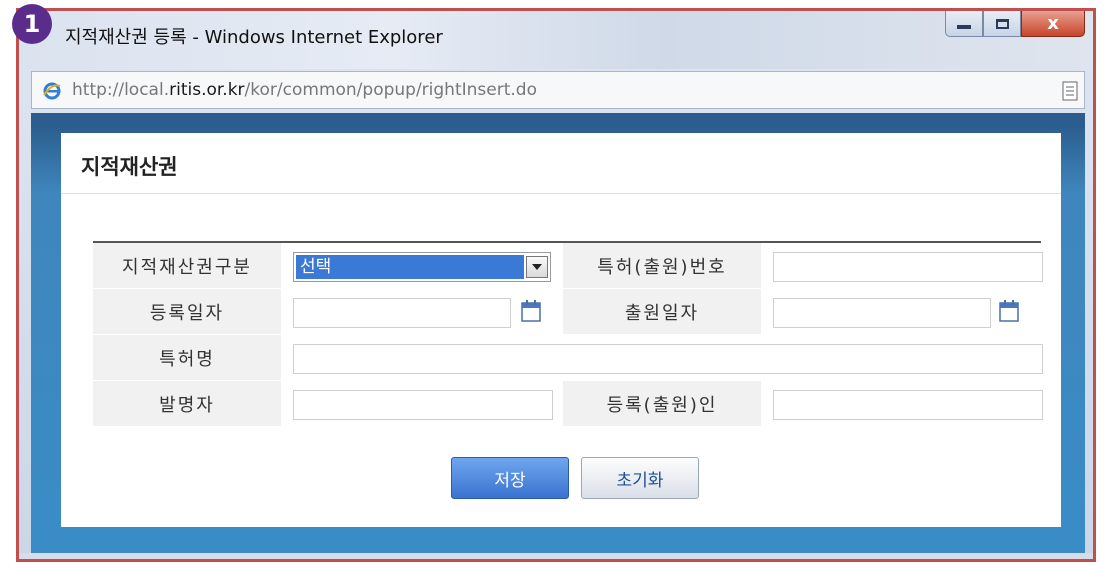  I want to click on url-path: /kor/common/popup/rightInsert.do, so click(390, 90).